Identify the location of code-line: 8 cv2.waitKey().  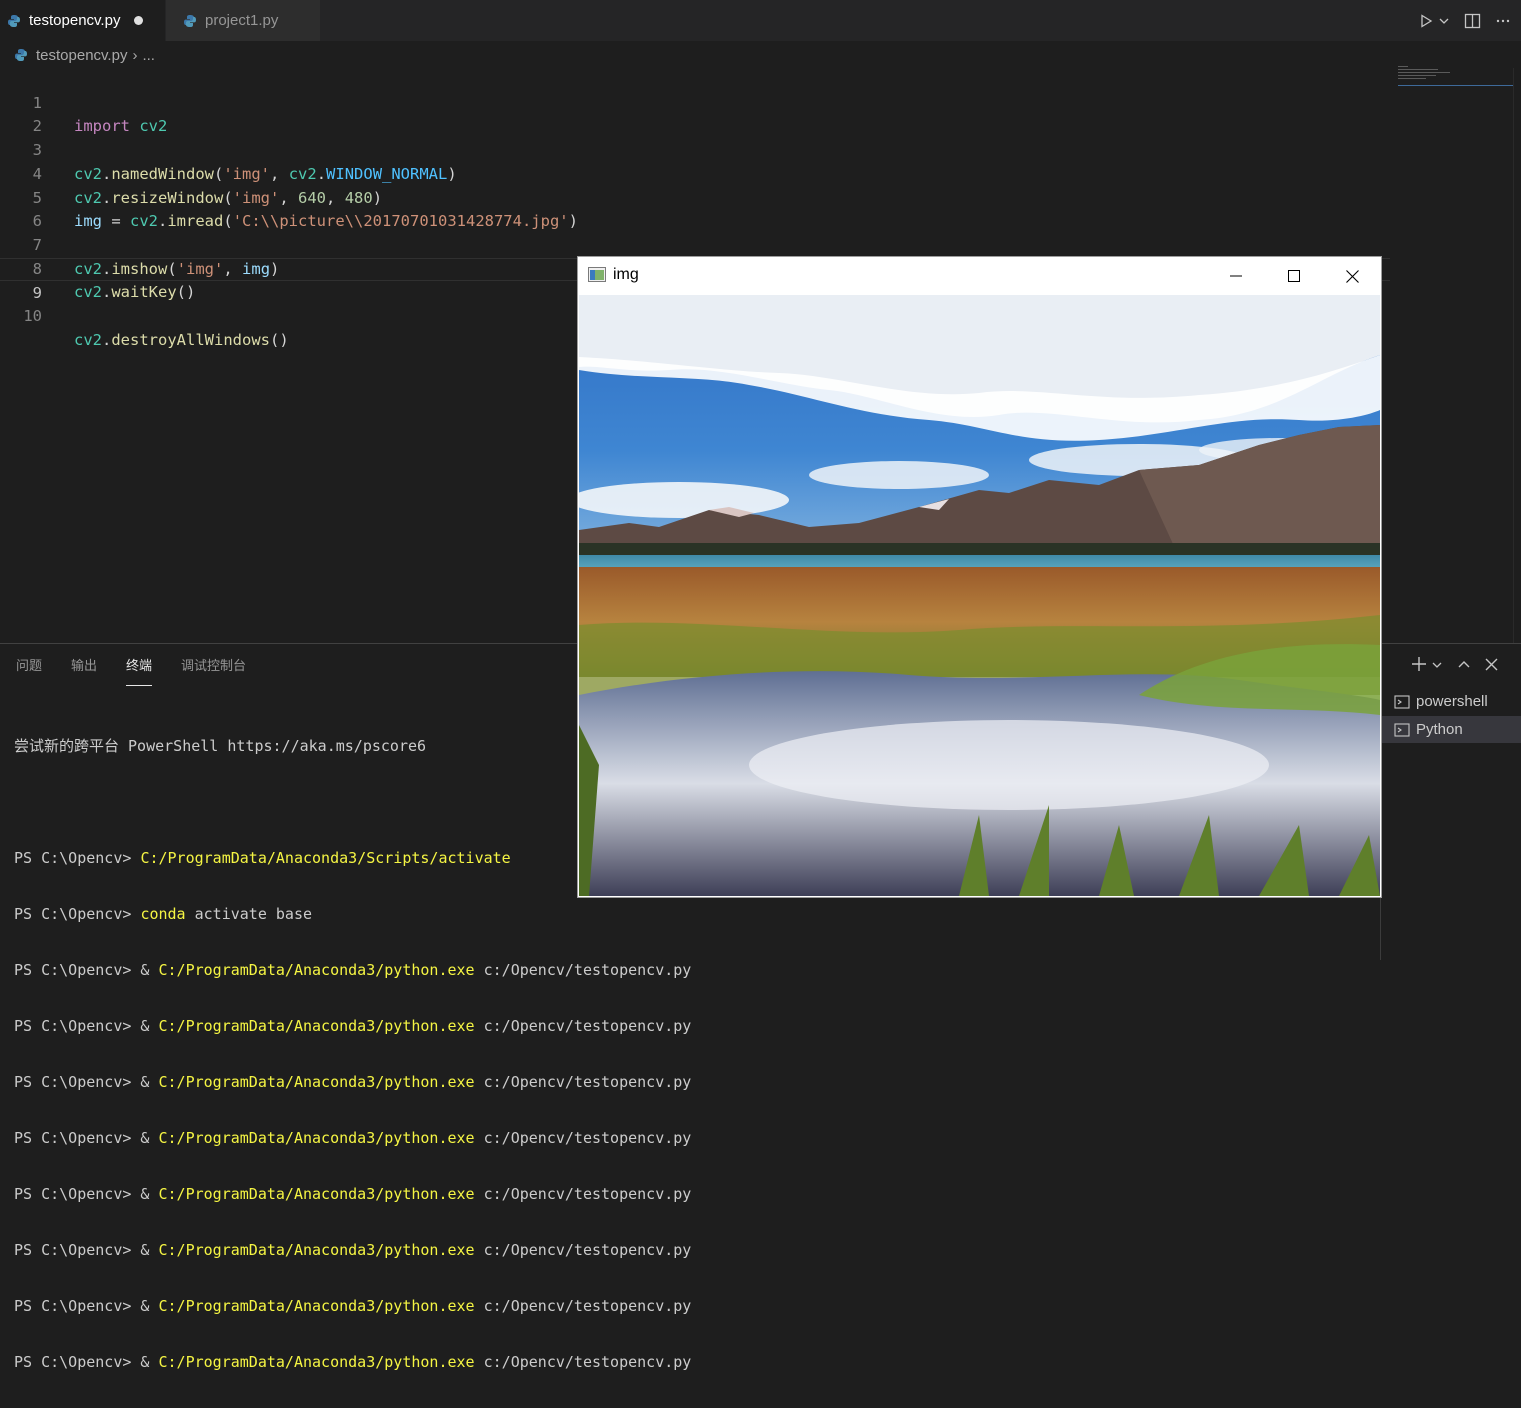
(695, 268).